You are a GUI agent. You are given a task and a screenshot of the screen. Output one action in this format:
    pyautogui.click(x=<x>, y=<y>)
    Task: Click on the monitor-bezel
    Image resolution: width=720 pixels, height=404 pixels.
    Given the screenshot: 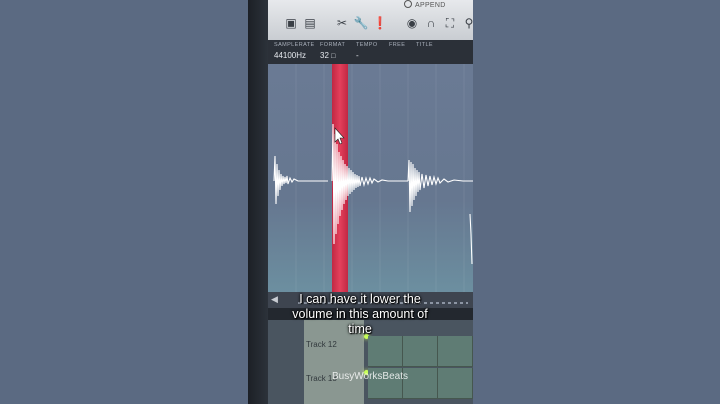 What is the action you would take?
    pyautogui.click(x=258, y=202)
    